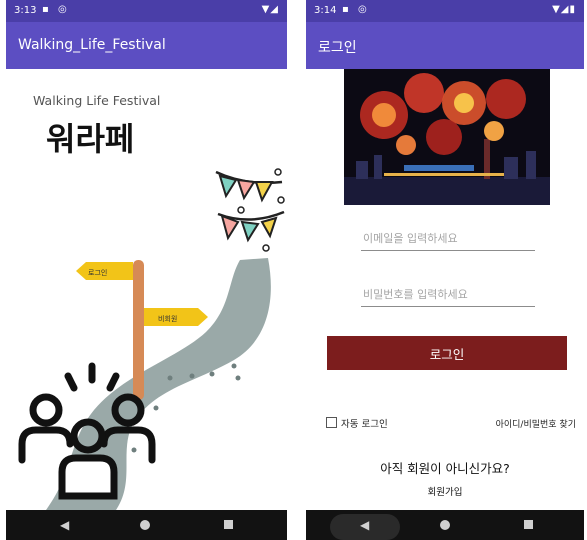  I want to click on app-bar: 로그인, so click(445, 45).